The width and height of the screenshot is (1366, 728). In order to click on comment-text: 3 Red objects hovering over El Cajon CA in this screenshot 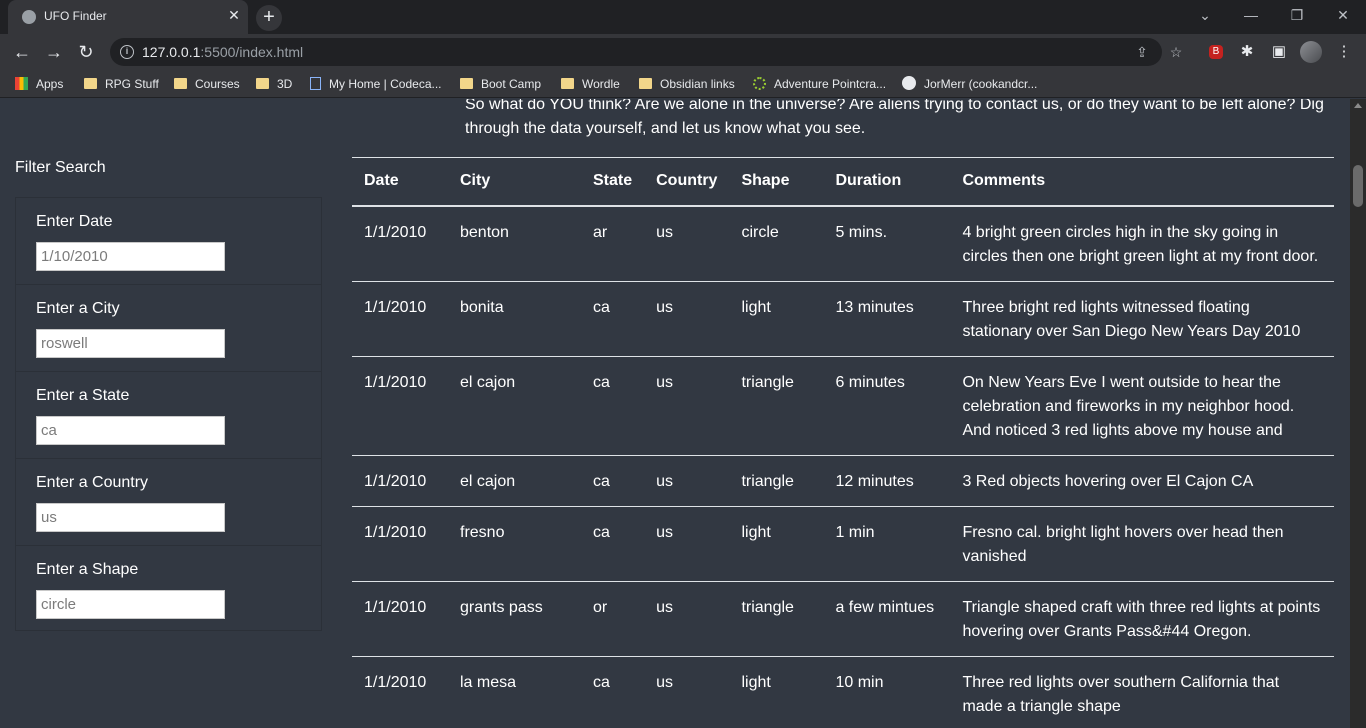, I will do `click(1108, 481)`.